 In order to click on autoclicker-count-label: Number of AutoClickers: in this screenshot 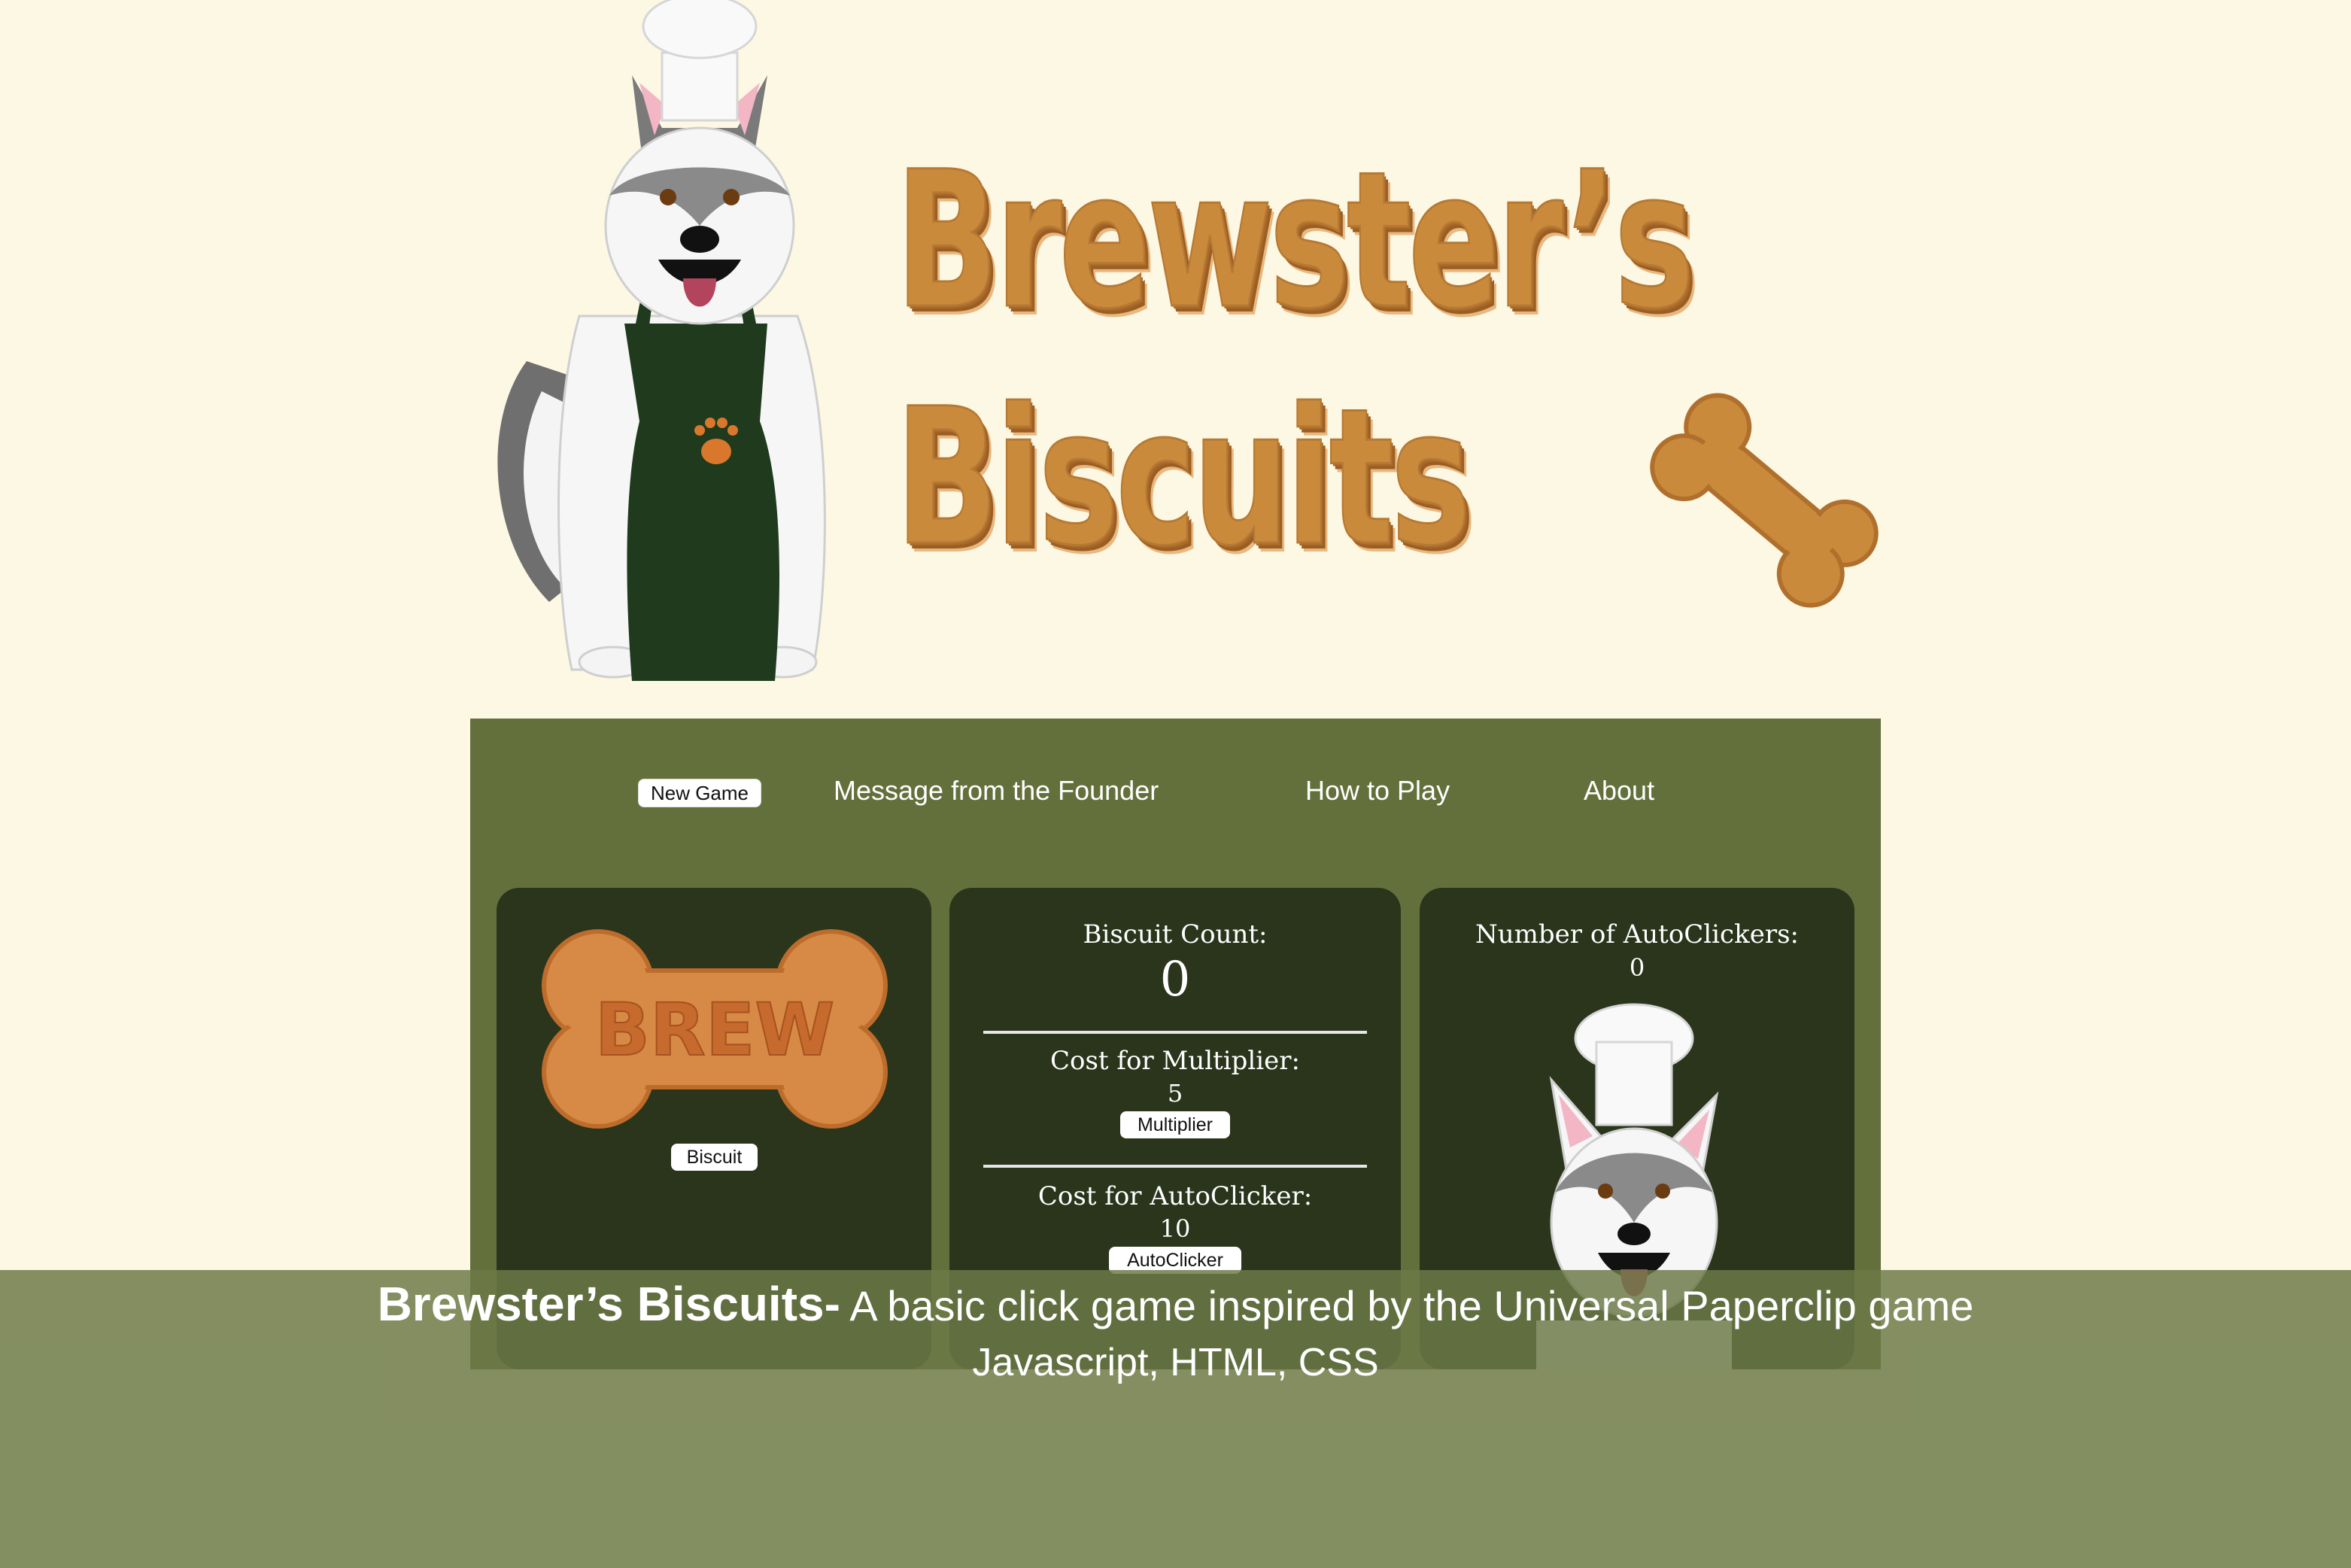, I will do `click(1637, 935)`.